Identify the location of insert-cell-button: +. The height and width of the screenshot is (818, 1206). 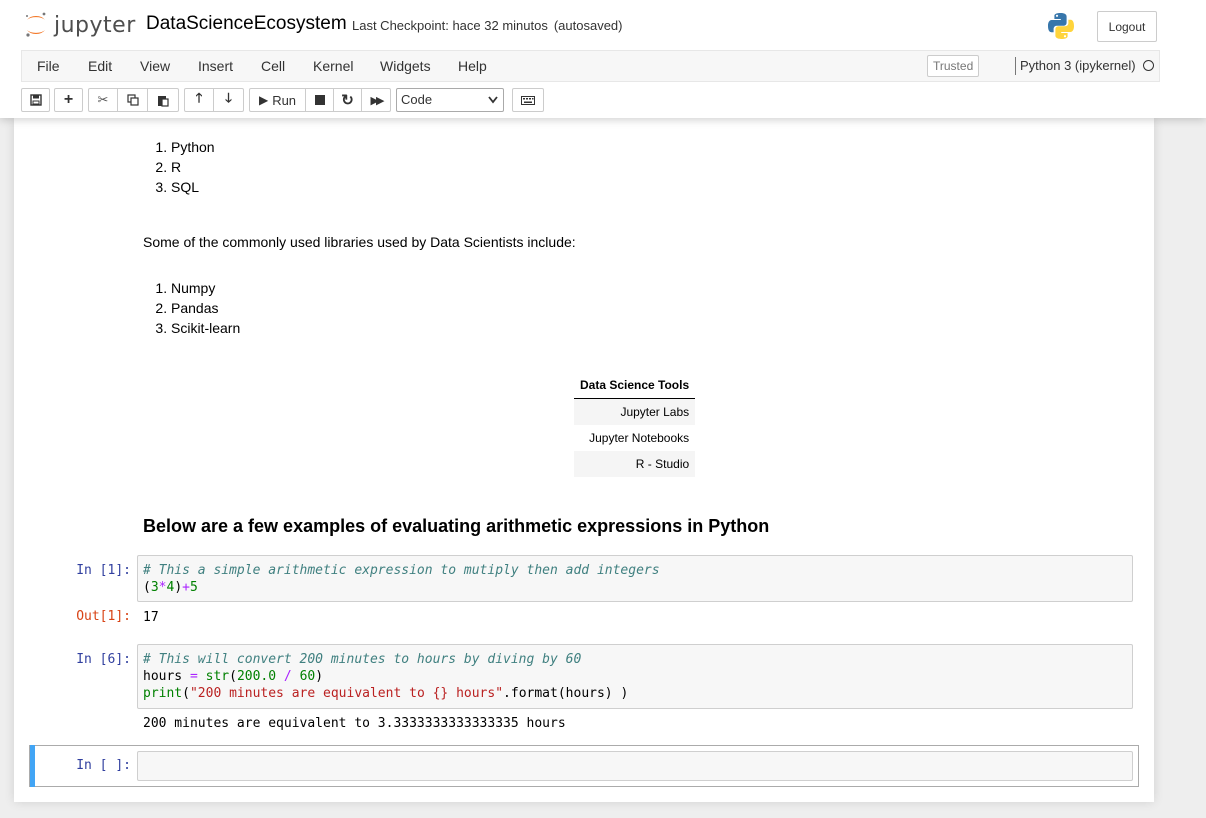
(68, 100).